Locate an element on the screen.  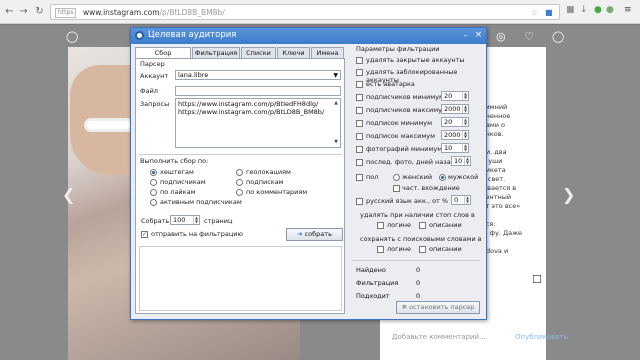
following-max-checkbox is located at coordinates (359, 136).